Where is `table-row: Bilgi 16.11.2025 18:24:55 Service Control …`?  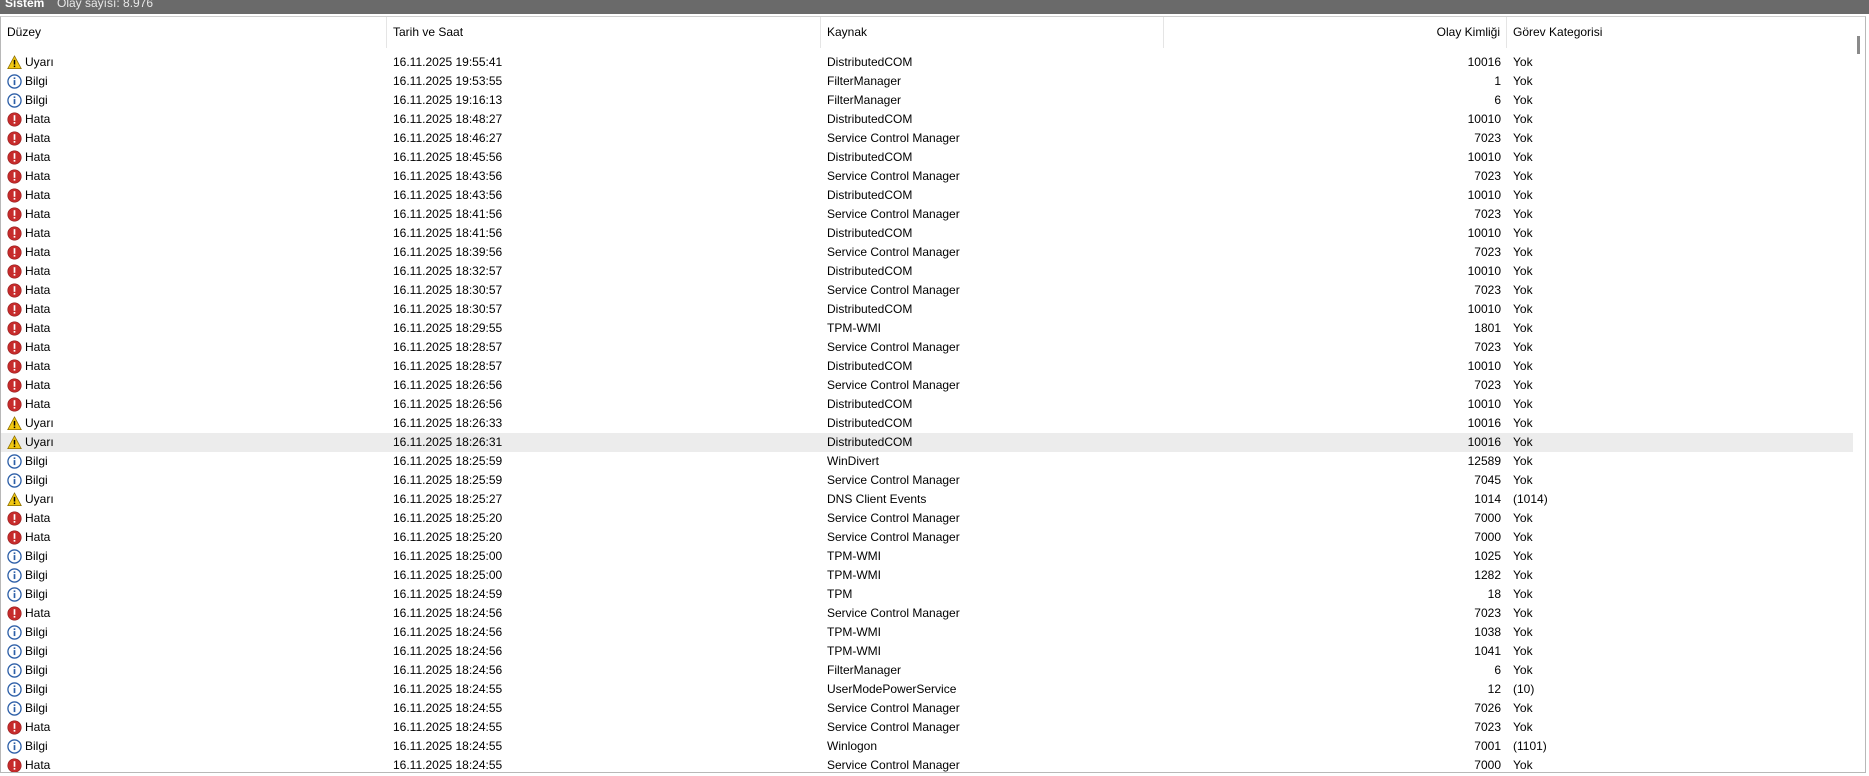
table-row: Bilgi 16.11.2025 18:24:55 Service Control … is located at coordinates (927, 708).